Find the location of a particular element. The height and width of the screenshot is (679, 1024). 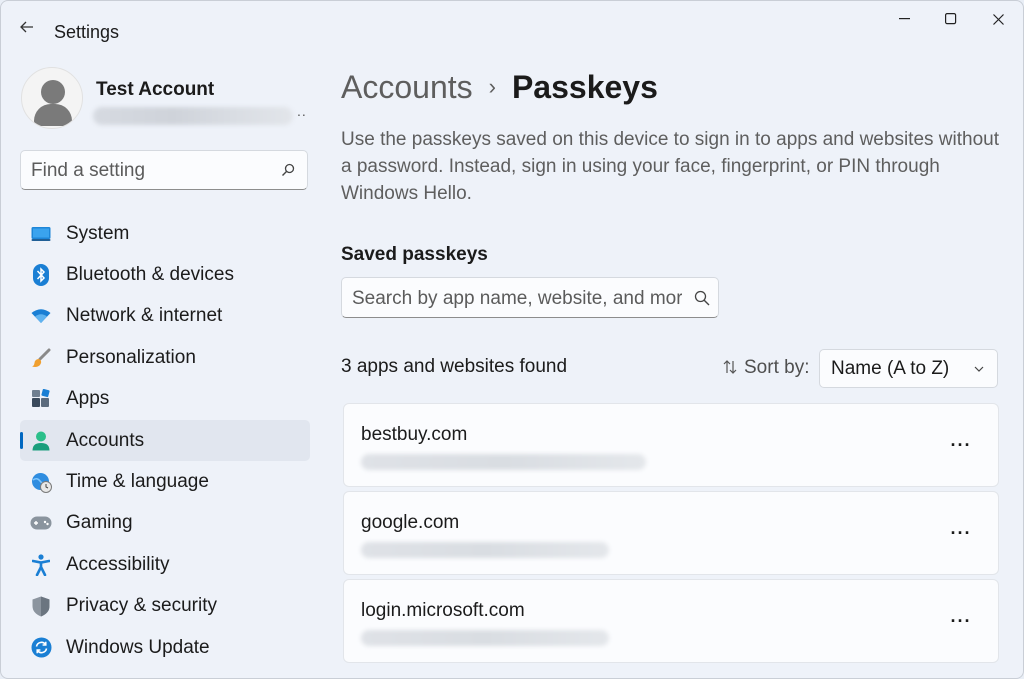

back-button is located at coordinates (27, 27).